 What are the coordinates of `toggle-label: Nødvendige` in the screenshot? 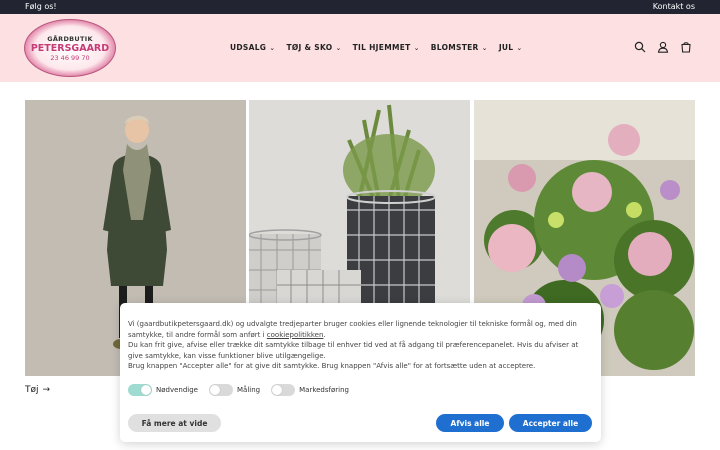 It's located at (177, 390).